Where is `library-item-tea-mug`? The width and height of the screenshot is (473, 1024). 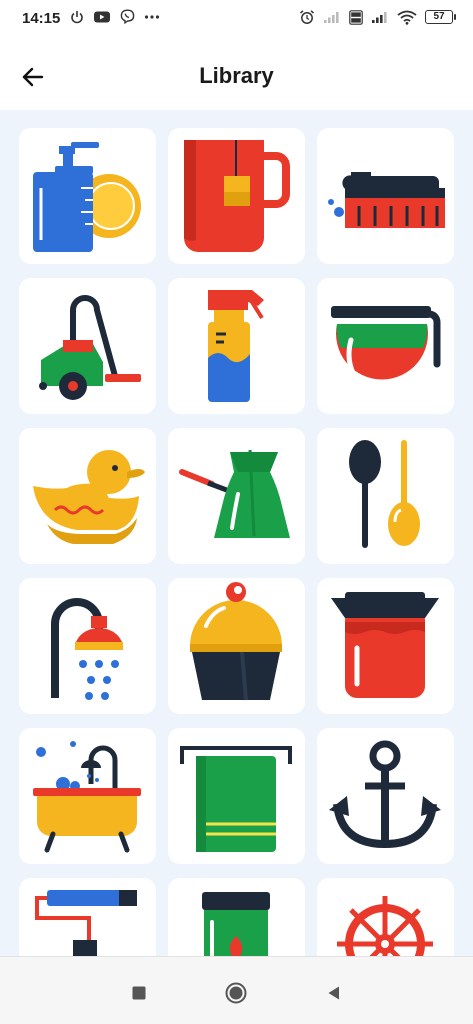 library-item-tea-mug is located at coordinates (236, 196).